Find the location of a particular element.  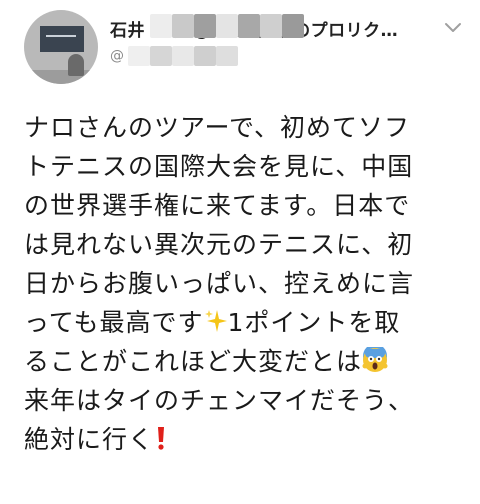

tweet-text-segment: っても最高です is located at coordinates (114, 322).